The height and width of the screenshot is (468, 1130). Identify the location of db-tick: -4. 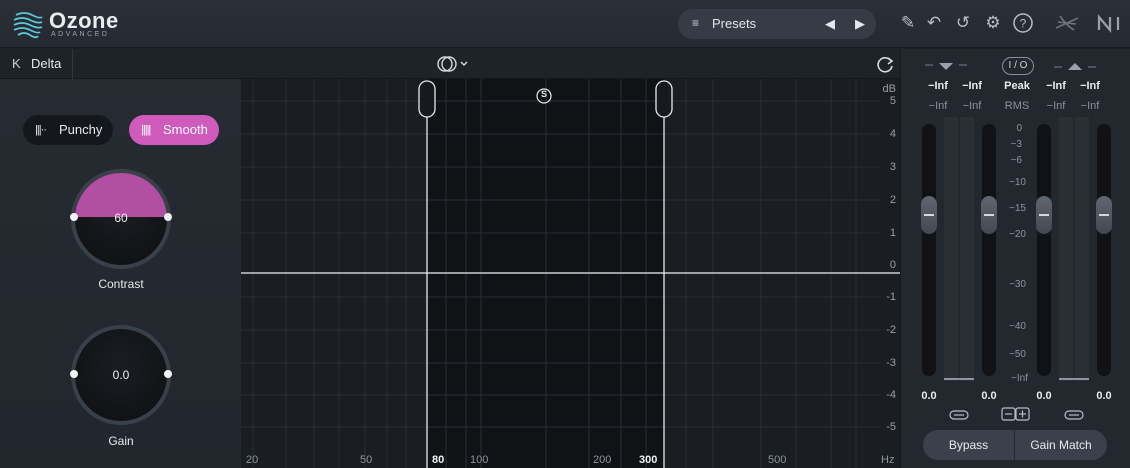
(891, 395).